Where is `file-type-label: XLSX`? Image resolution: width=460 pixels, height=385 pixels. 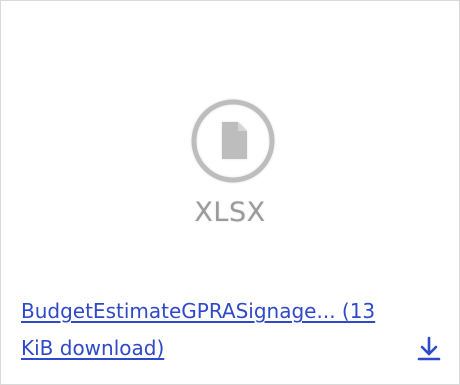
file-type-label: XLSX is located at coordinates (230, 212).